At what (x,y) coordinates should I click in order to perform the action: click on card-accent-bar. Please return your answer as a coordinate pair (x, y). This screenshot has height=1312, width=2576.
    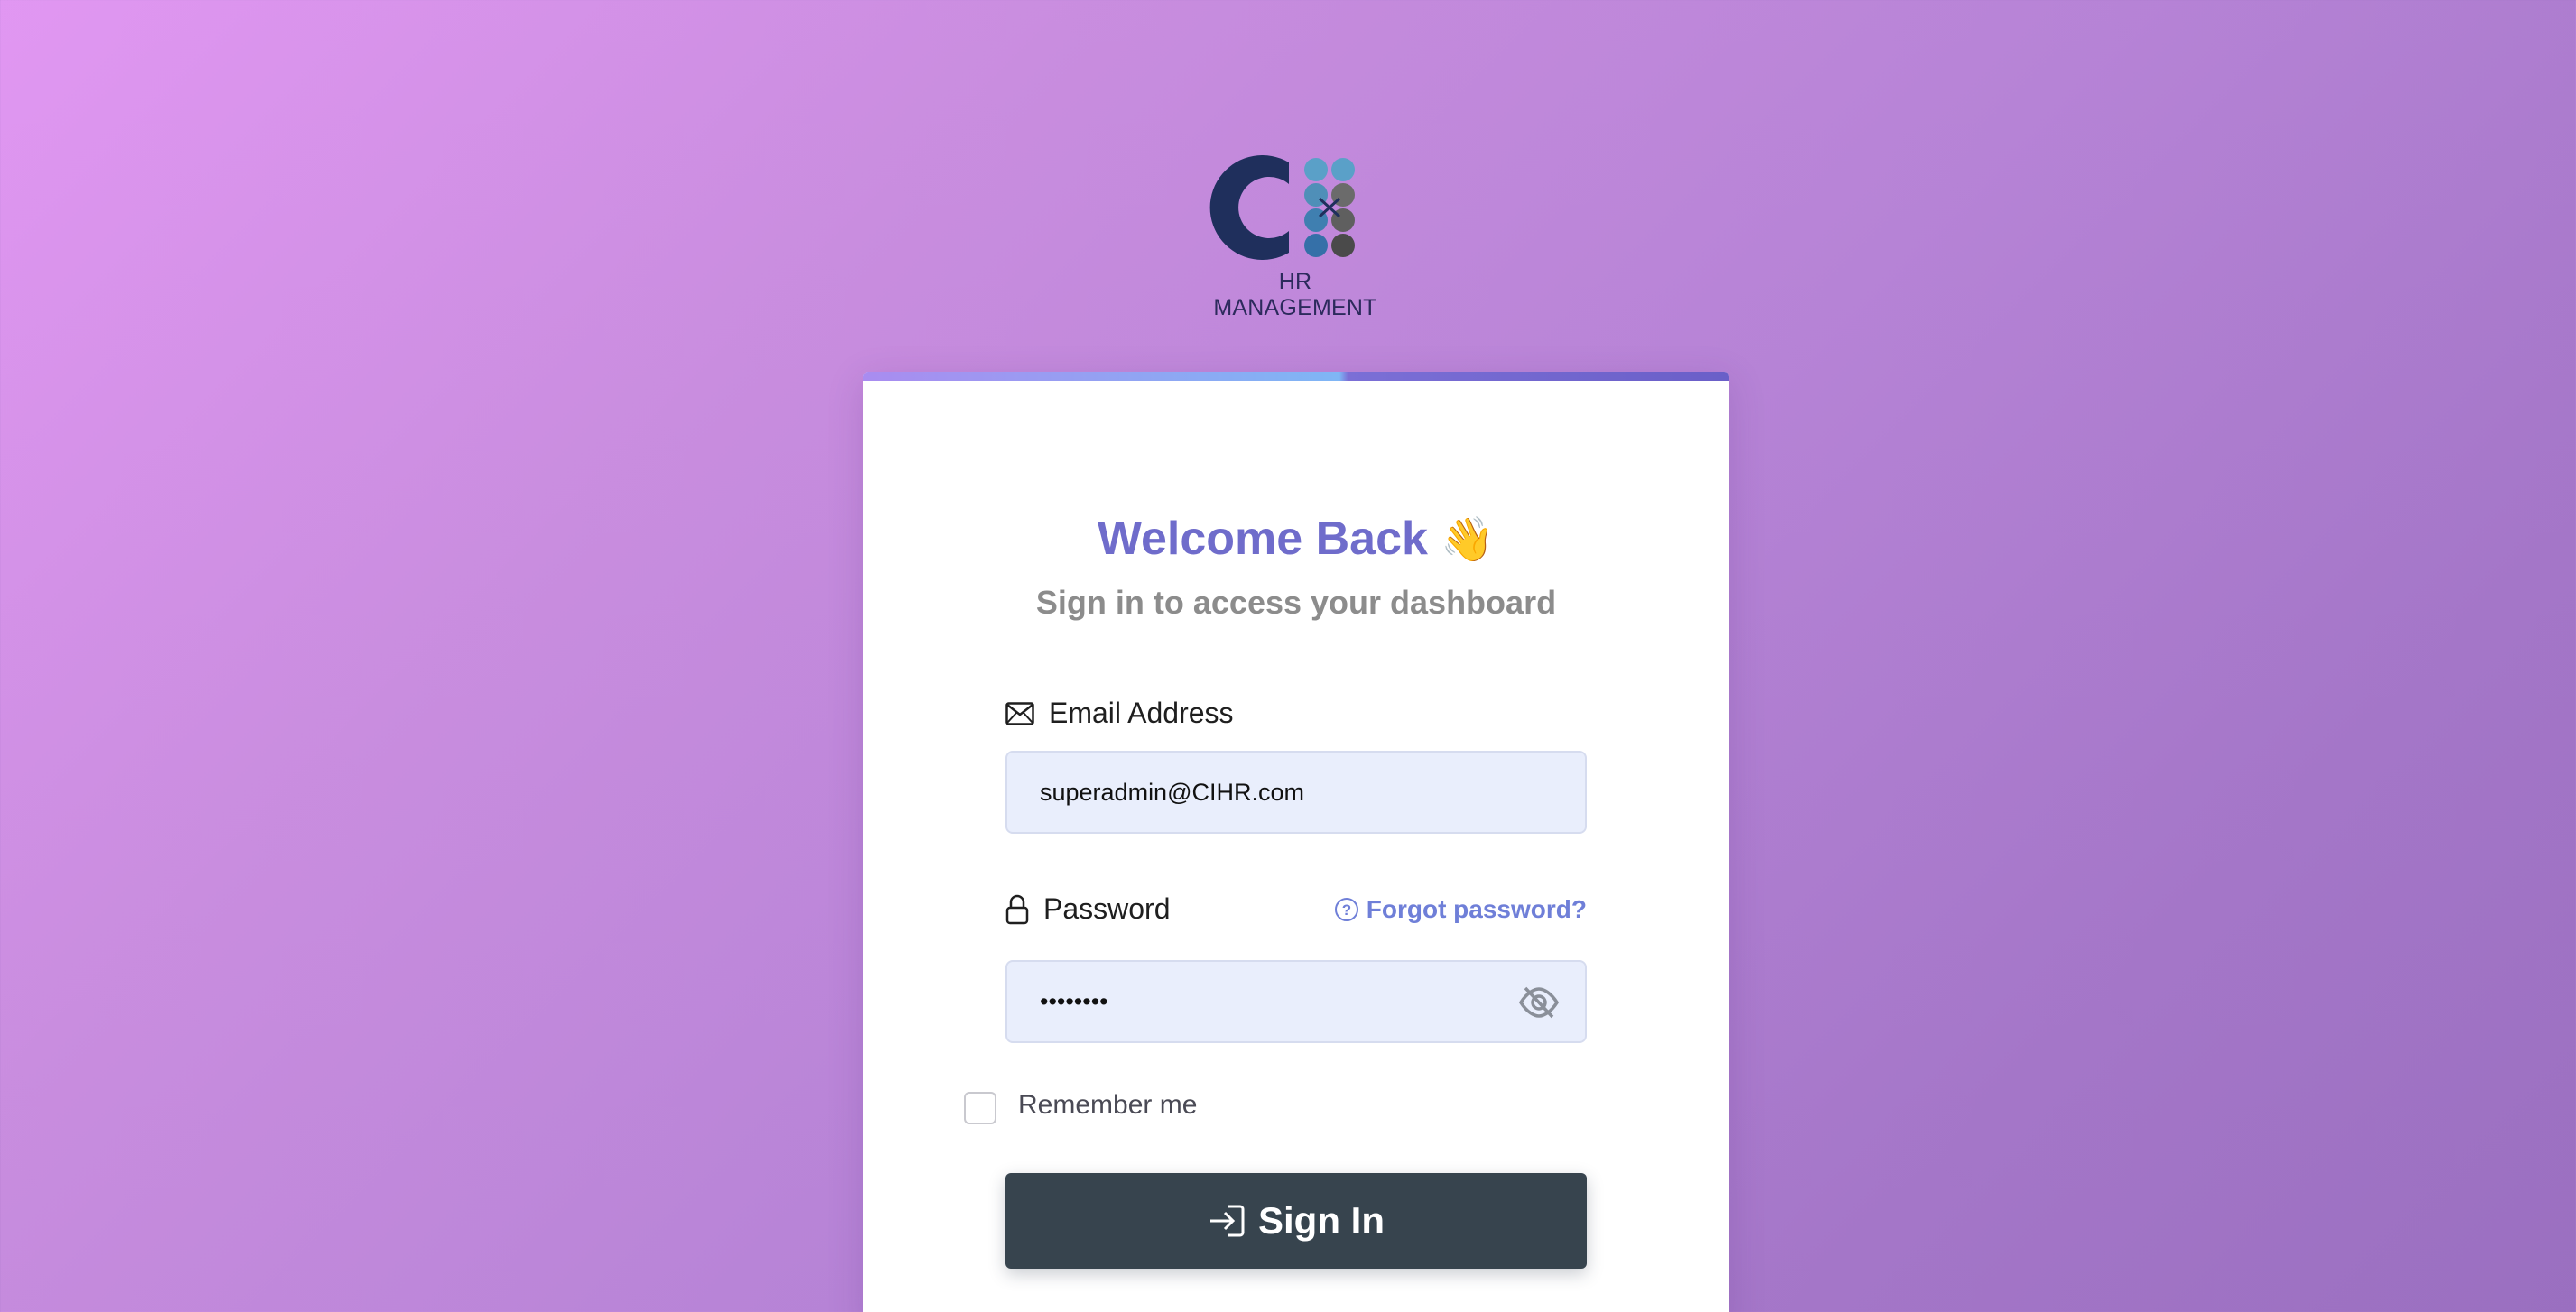
    Looking at the image, I should click on (1296, 376).